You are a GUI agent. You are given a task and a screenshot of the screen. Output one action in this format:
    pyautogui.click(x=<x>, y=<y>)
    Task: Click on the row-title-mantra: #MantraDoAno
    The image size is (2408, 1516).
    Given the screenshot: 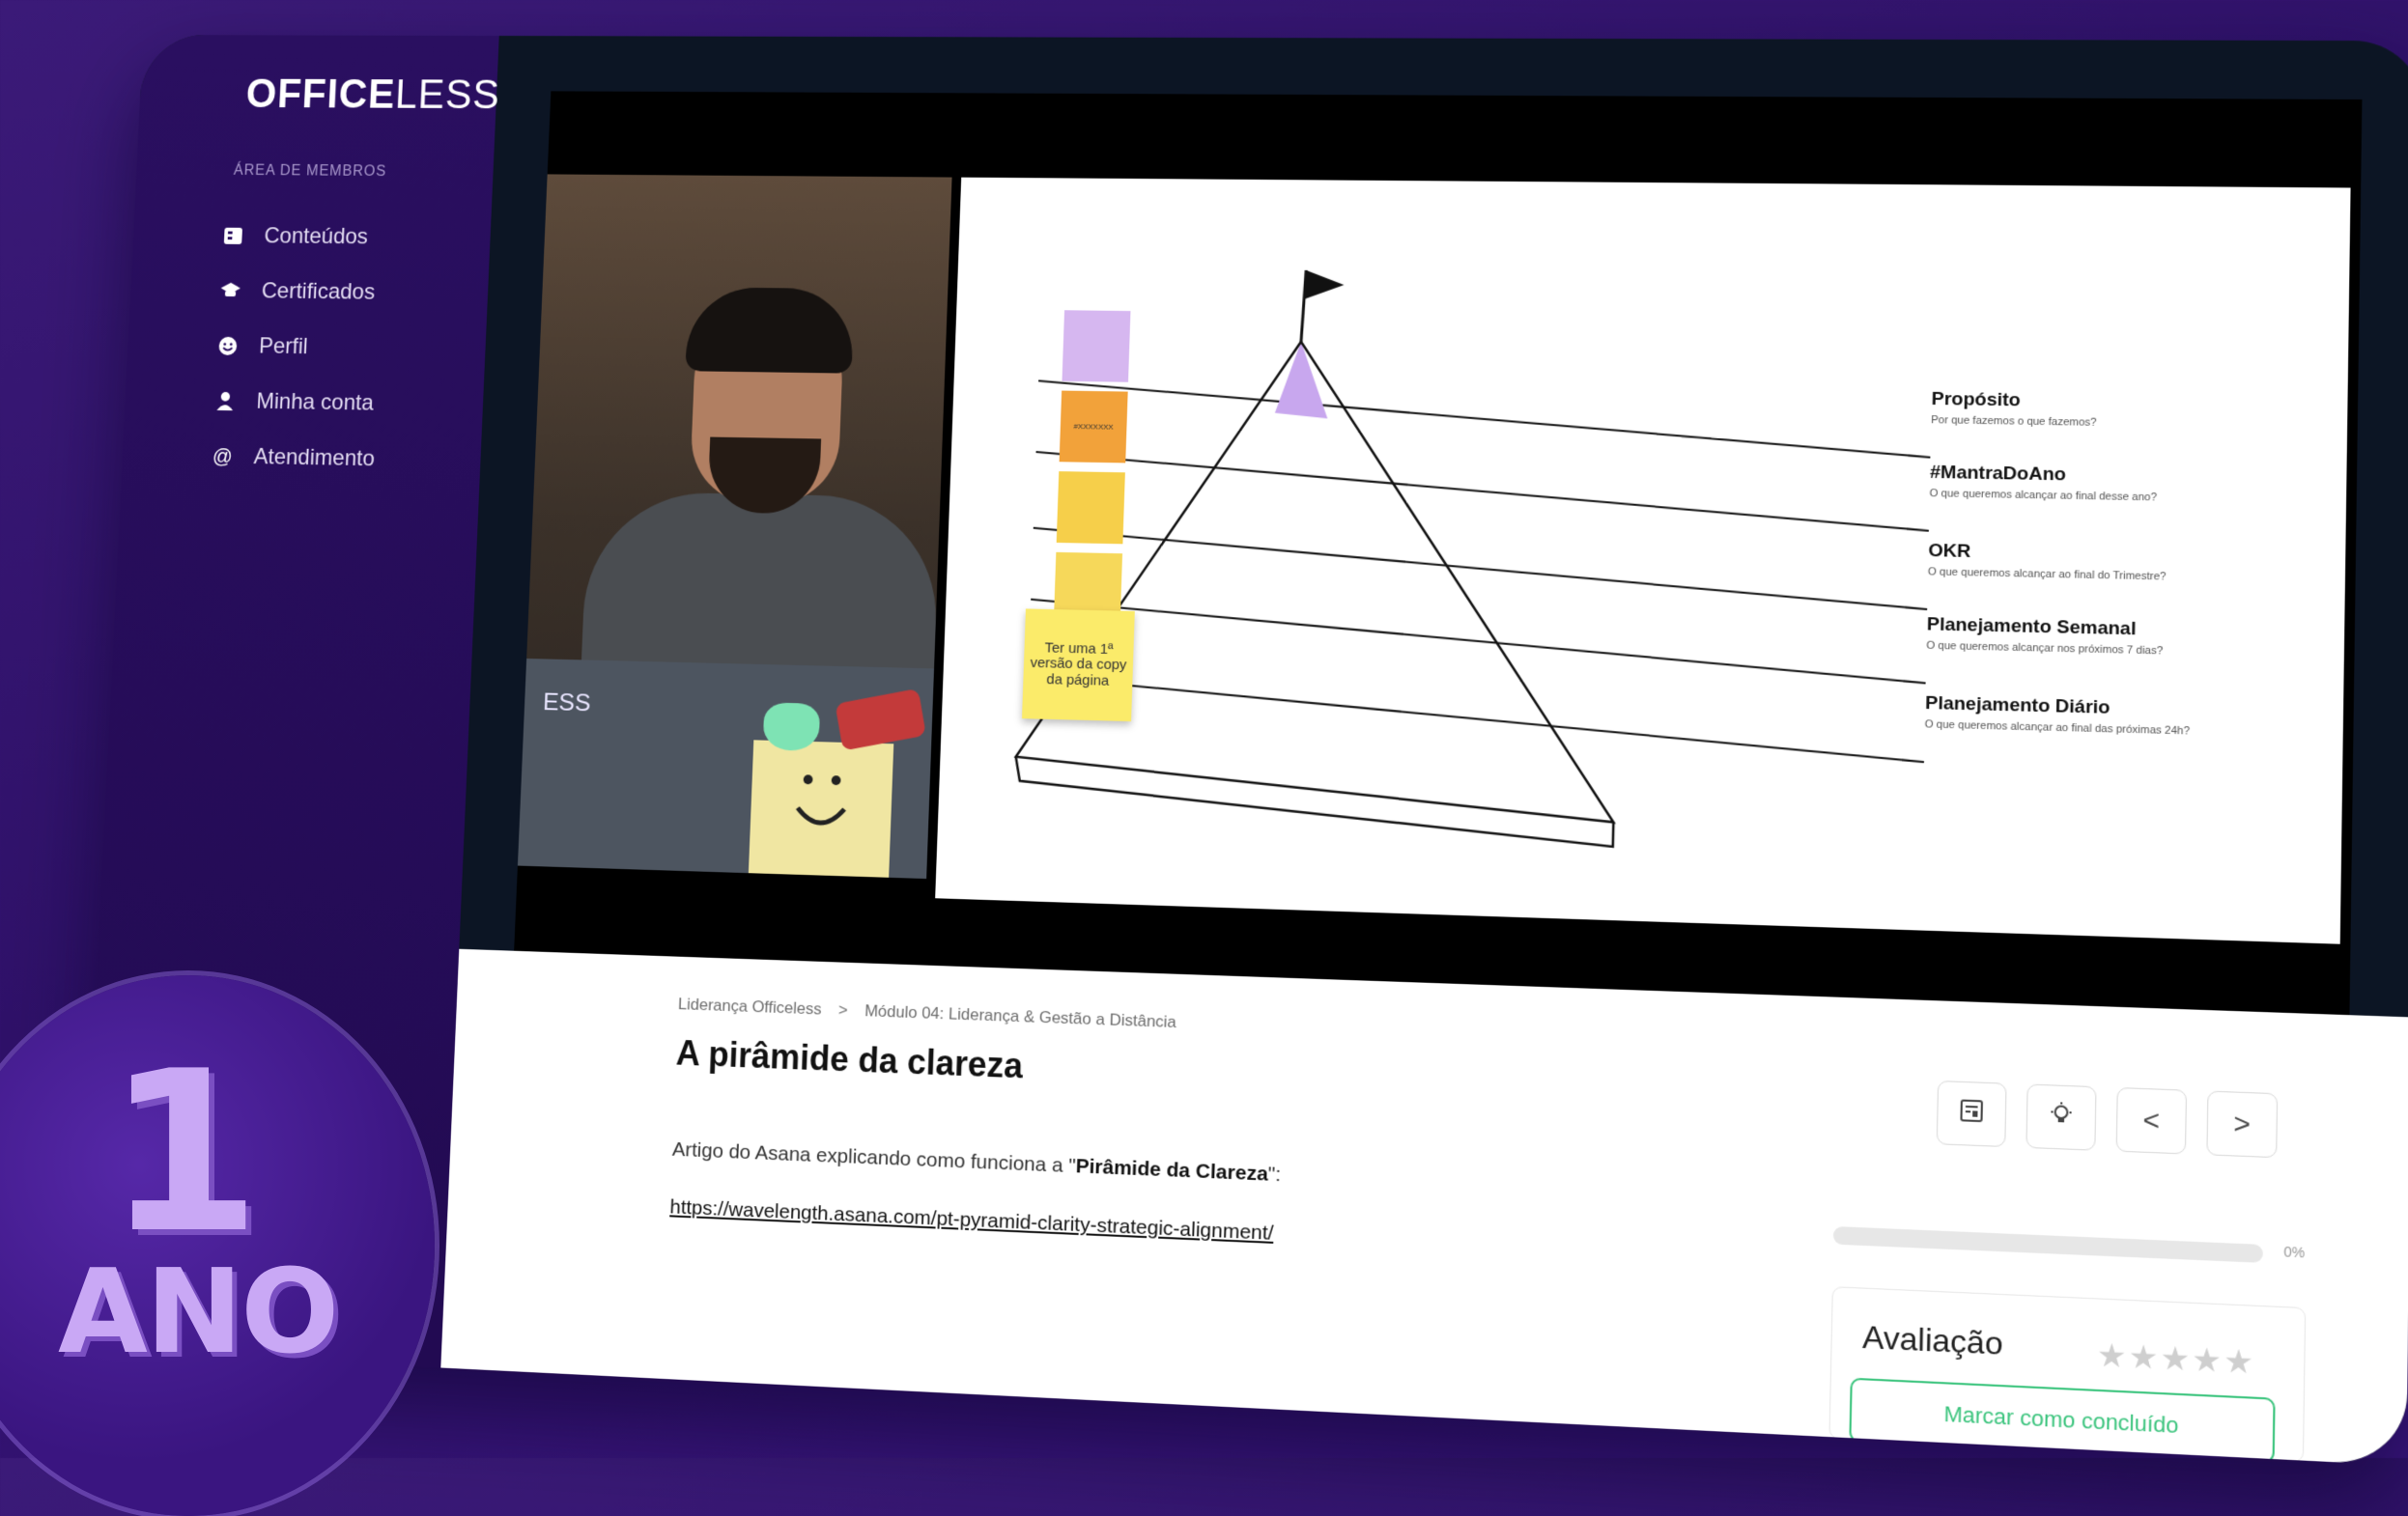 What is the action you would take?
    pyautogui.click(x=1998, y=475)
    